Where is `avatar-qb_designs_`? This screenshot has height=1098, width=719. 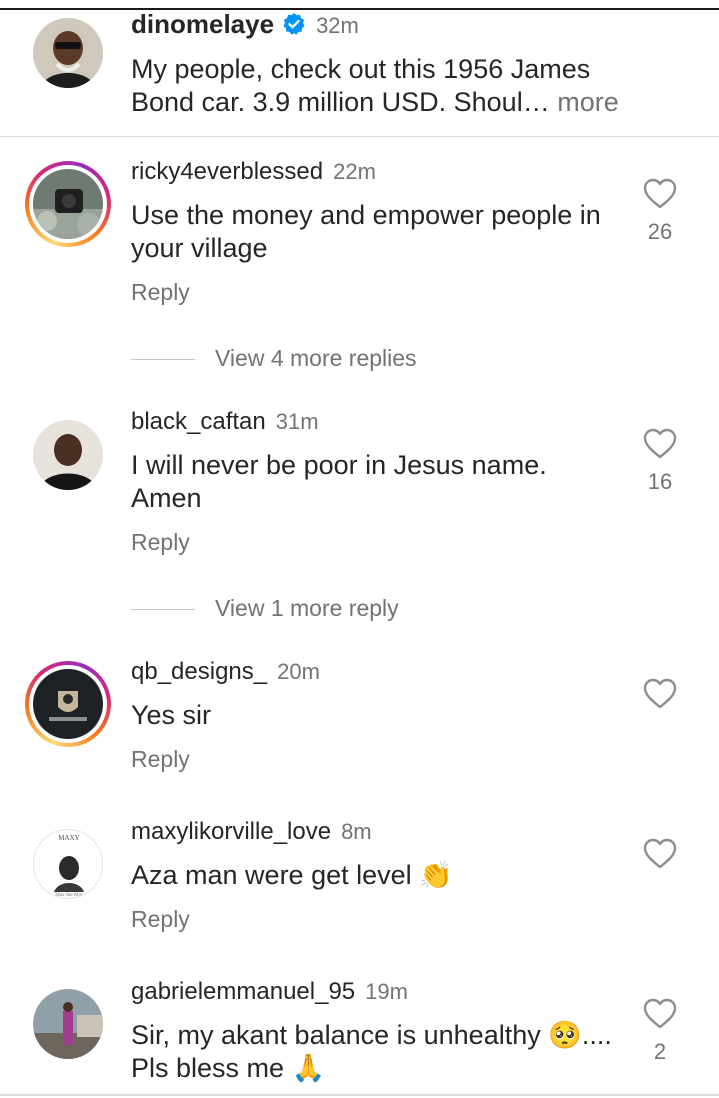
avatar-qb_designs_ is located at coordinates (68, 704).